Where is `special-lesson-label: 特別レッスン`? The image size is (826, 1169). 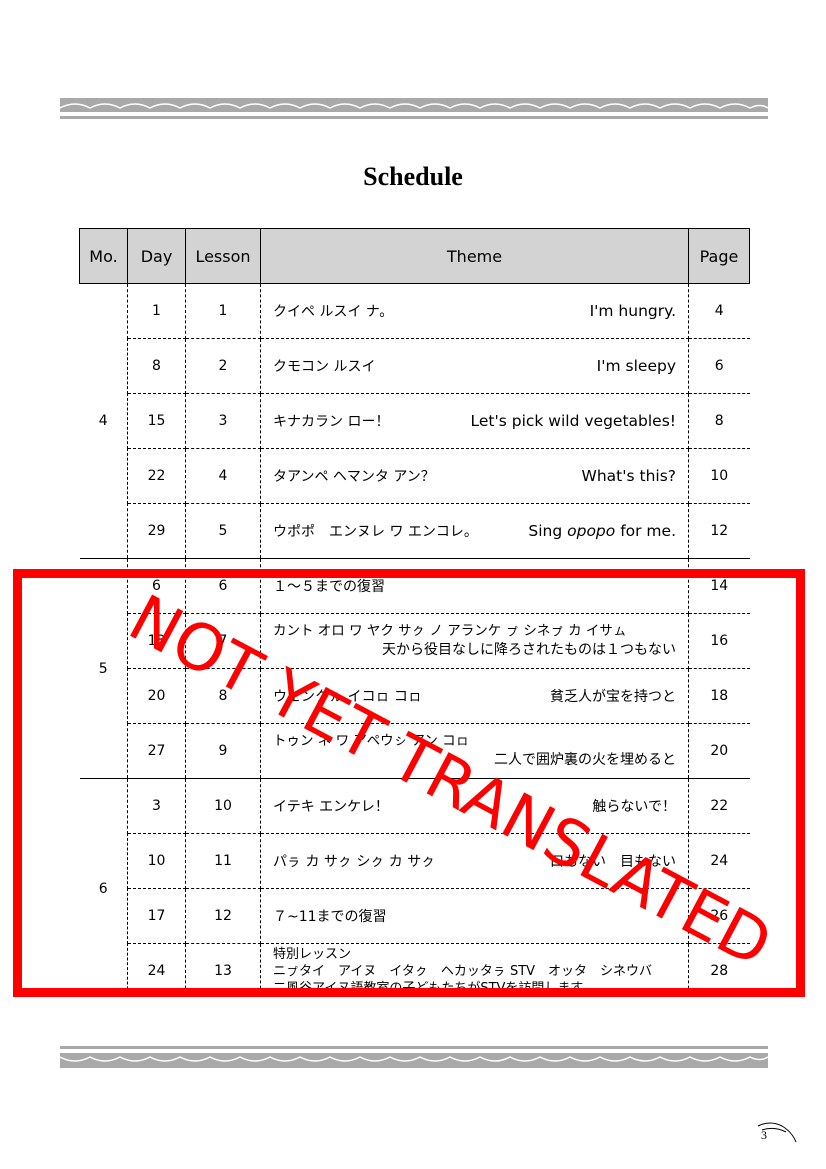
special-lesson-label: 特別レッスン is located at coordinates (312, 954).